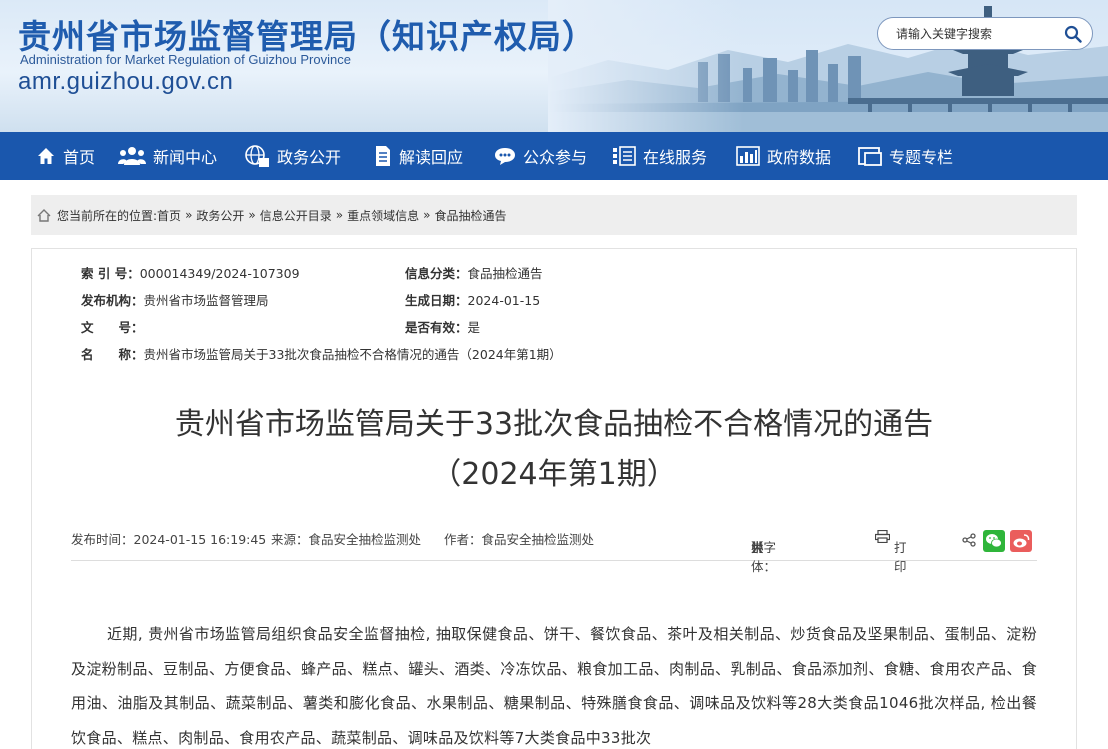  I want to click on meta-index-value: 000014349/2024-107309, so click(219, 273).